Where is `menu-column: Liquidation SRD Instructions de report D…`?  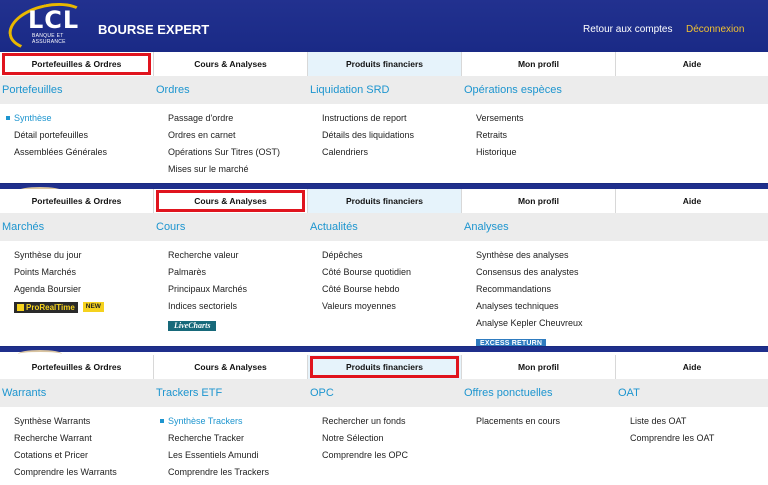
menu-column: Liquidation SRD Instructions de report D… is located at coordinates (385, 127).